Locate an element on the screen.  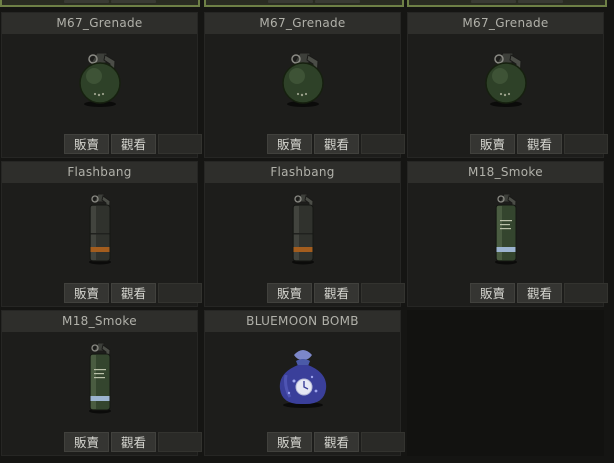
empty-inventory-slot is located at coordinates (505, 383).